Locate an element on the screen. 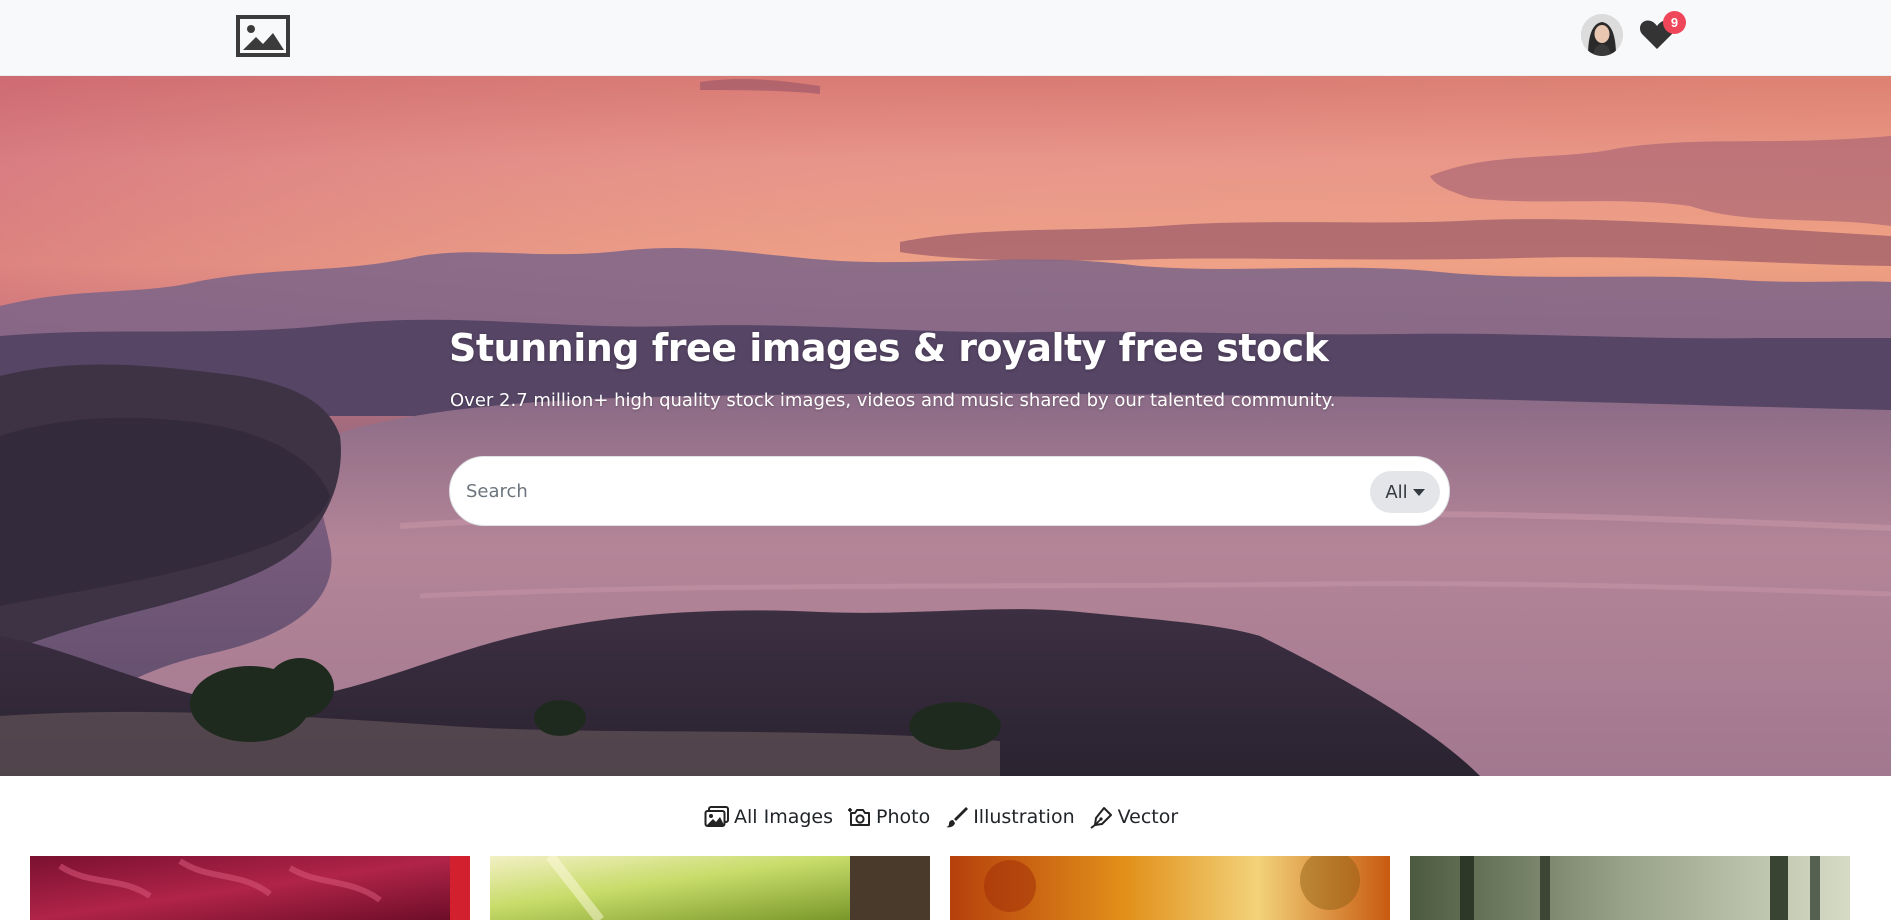 The height and width of the screenshot is (920, 1891). avatar-image is located at coordinates (1602, 35).